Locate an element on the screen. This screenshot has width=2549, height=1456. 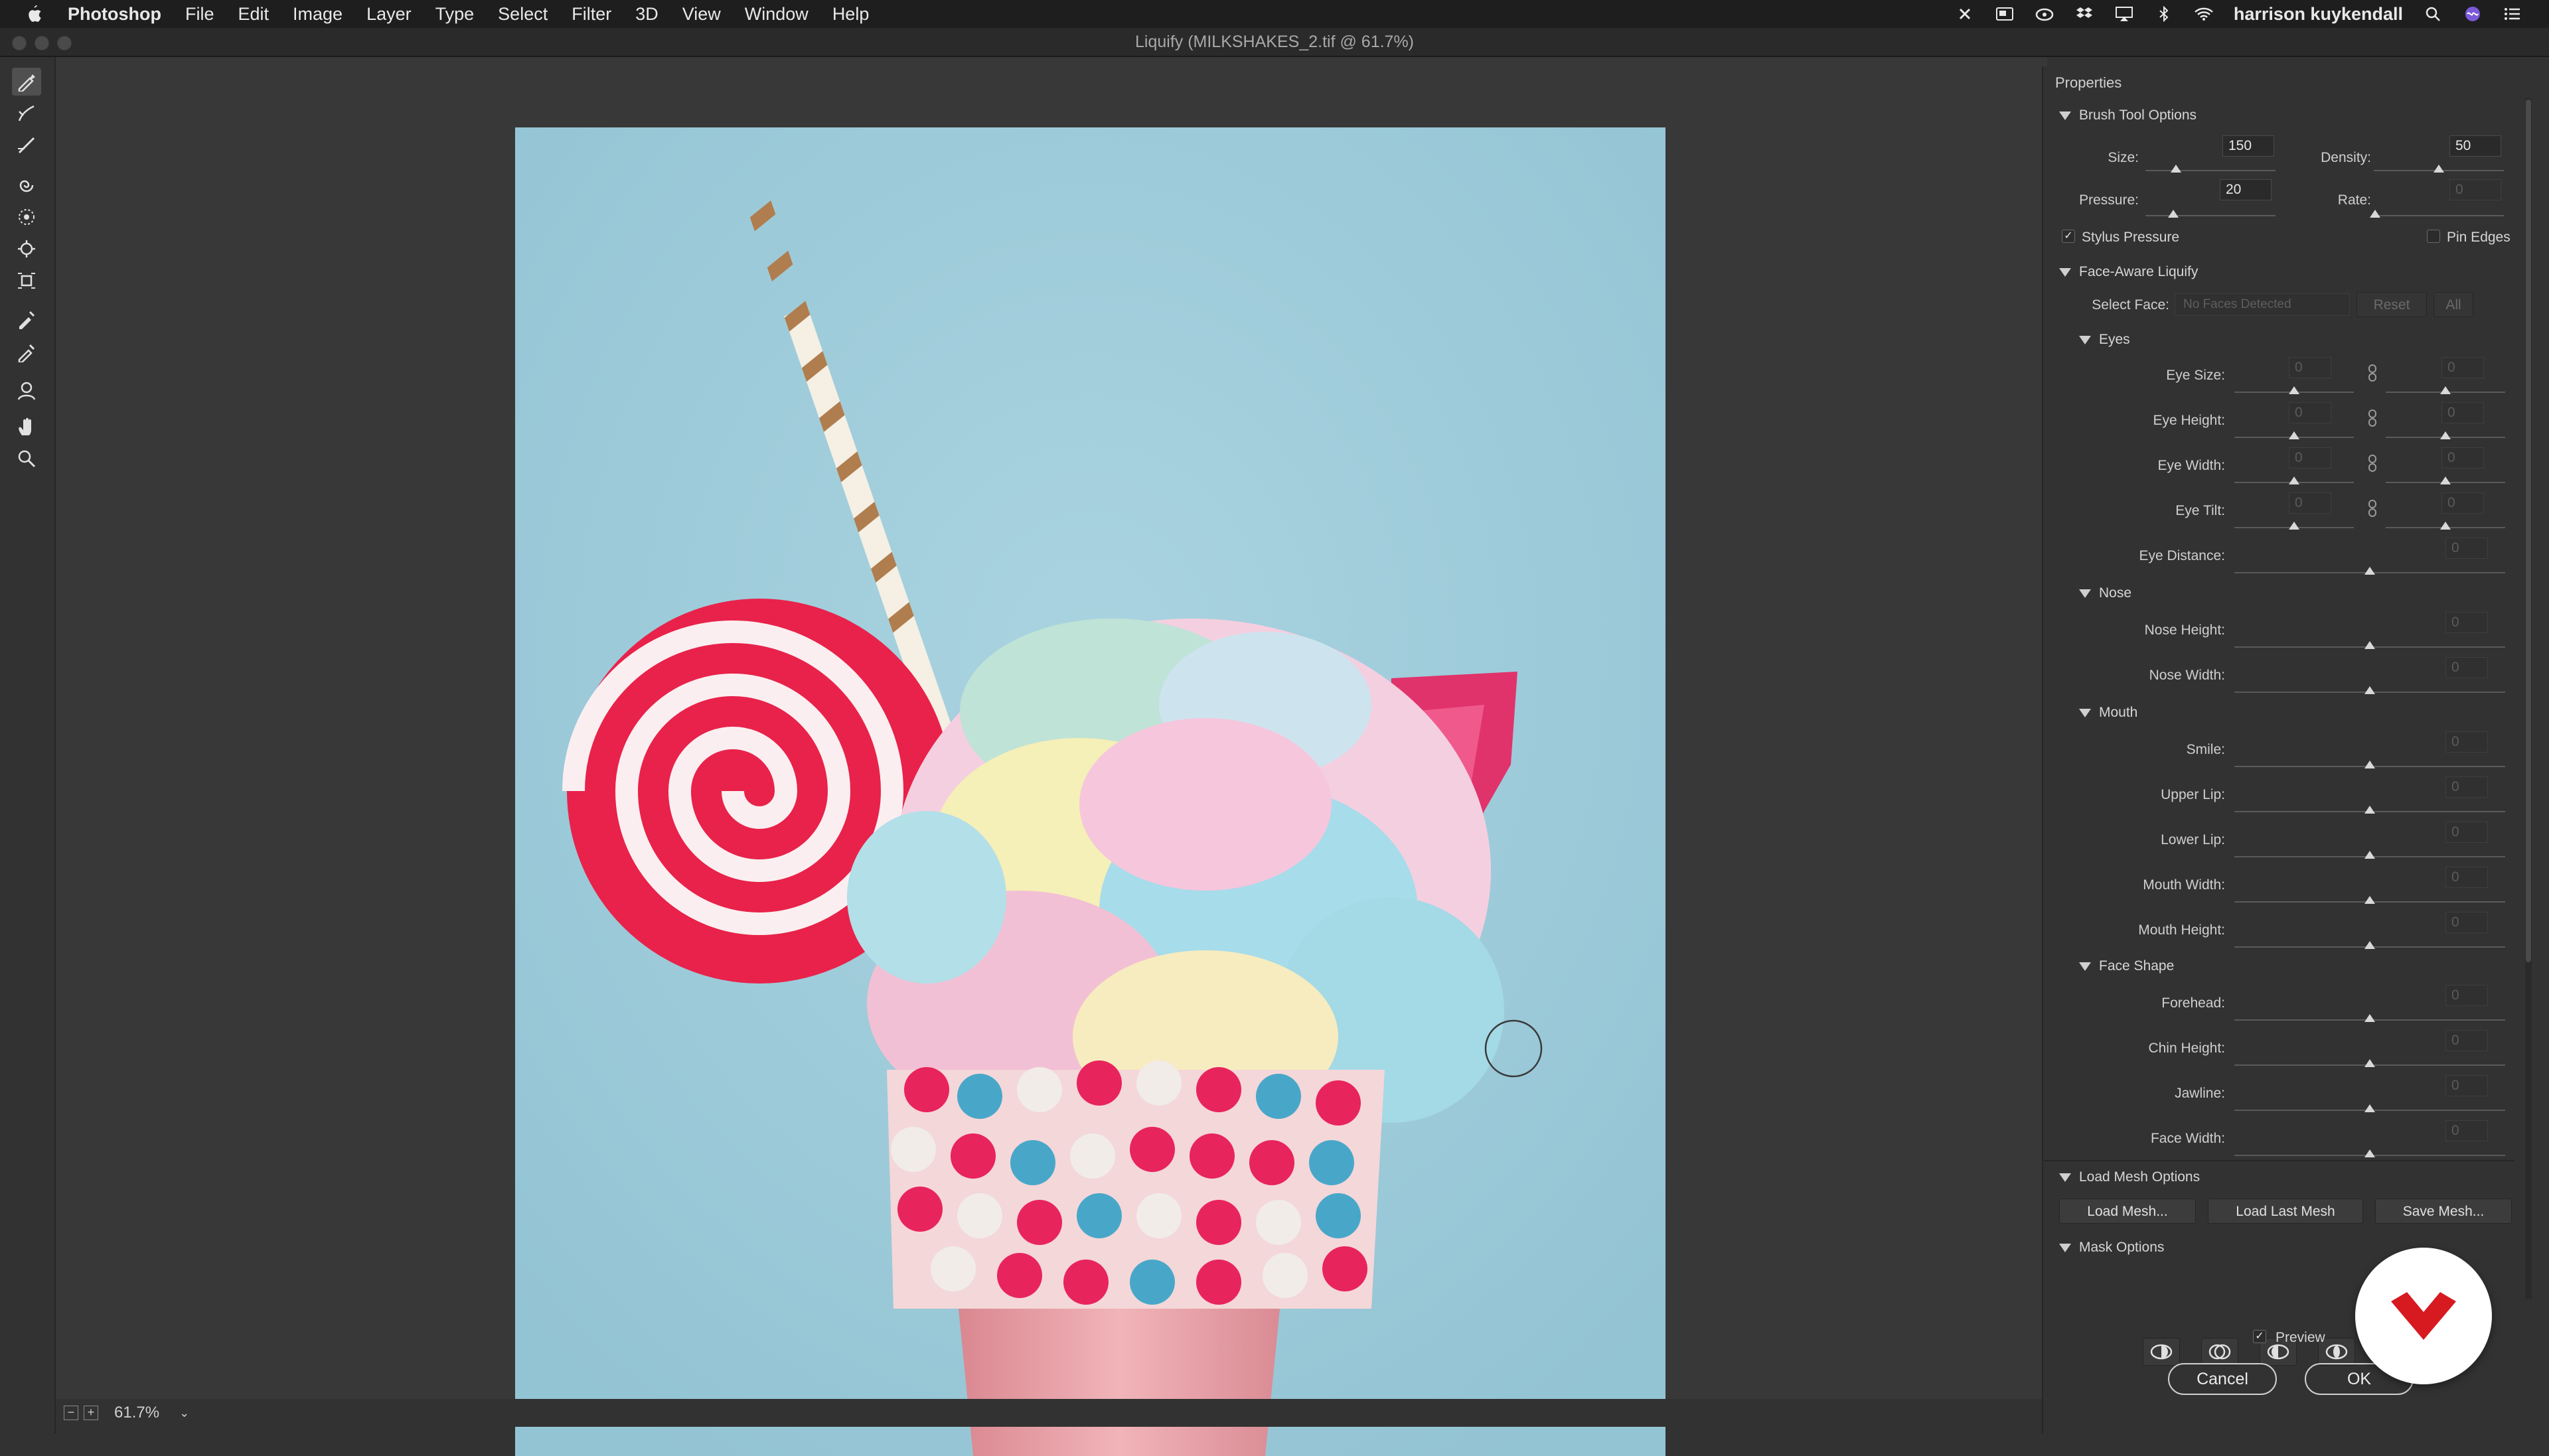
zoom-level: 61.7% is located at coordinates (136, 1413).